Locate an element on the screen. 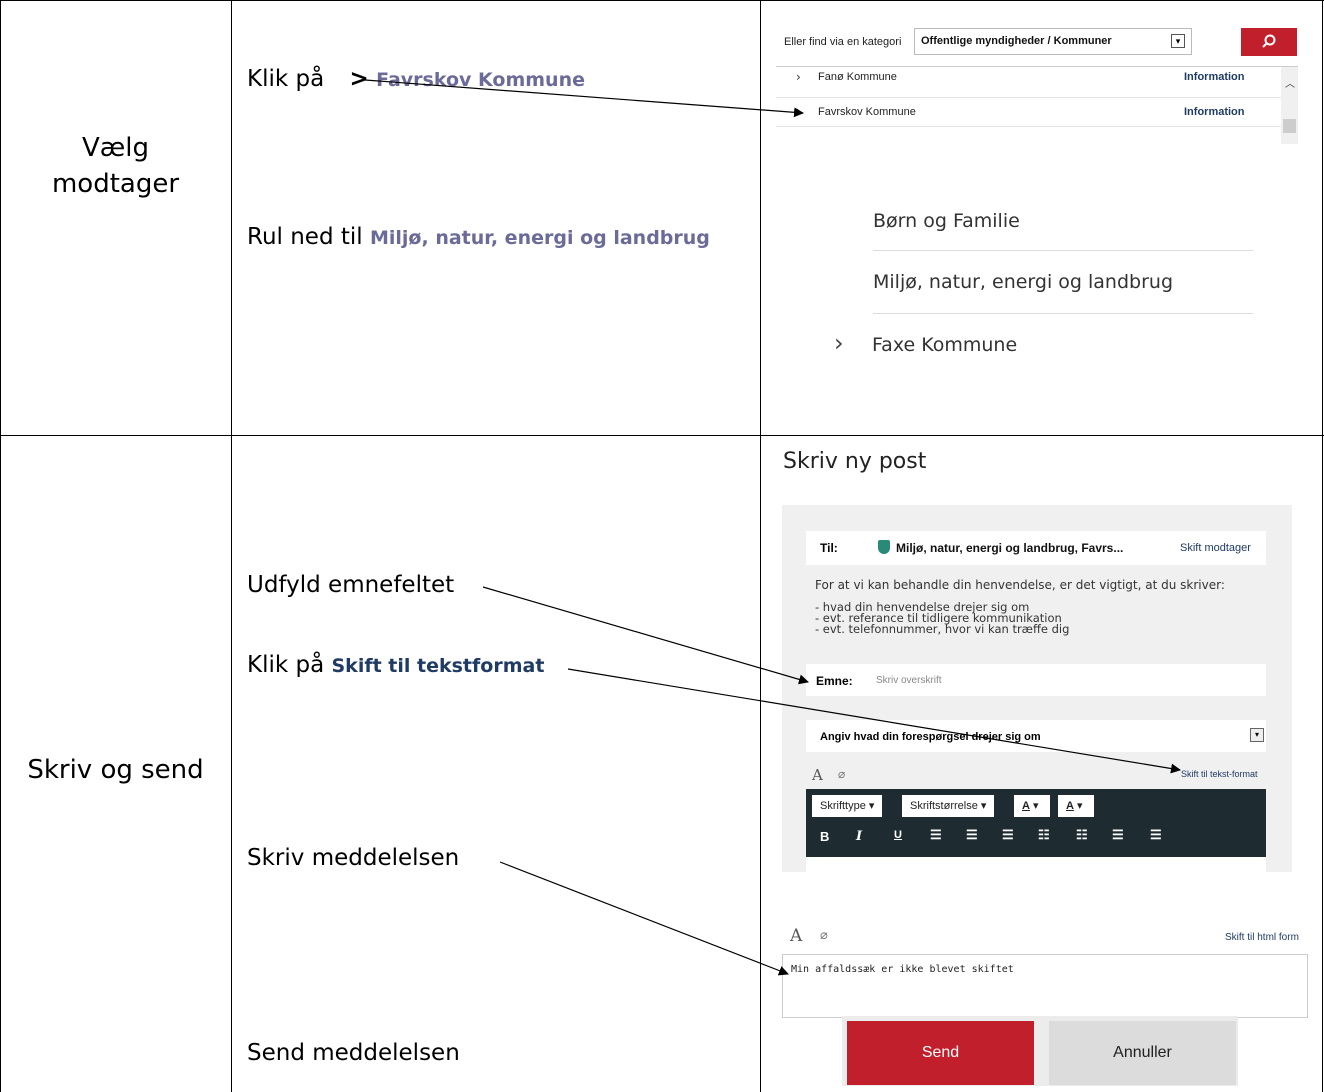 The image size is (1324, 1092). to-label: Til: is located at coordinates (829, 548).